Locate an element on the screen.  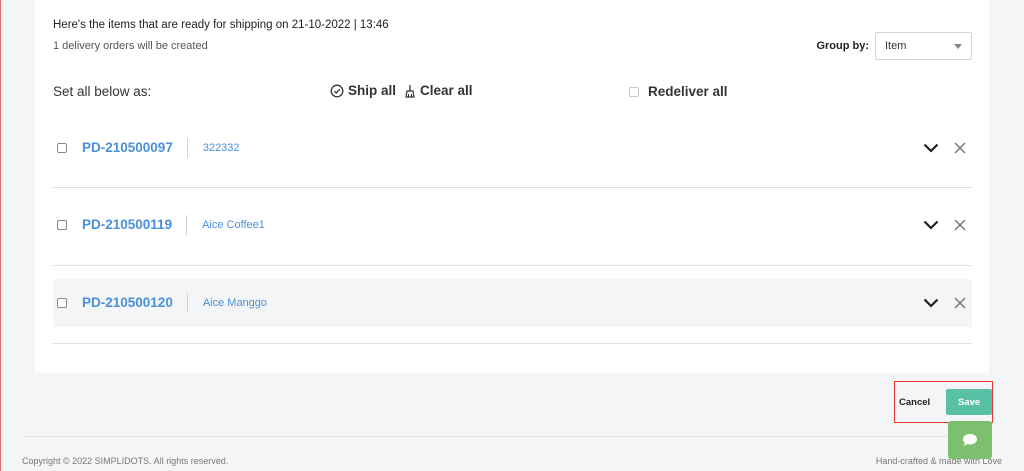
clear-all-button: Clear all is located at coordinates (438, 90).